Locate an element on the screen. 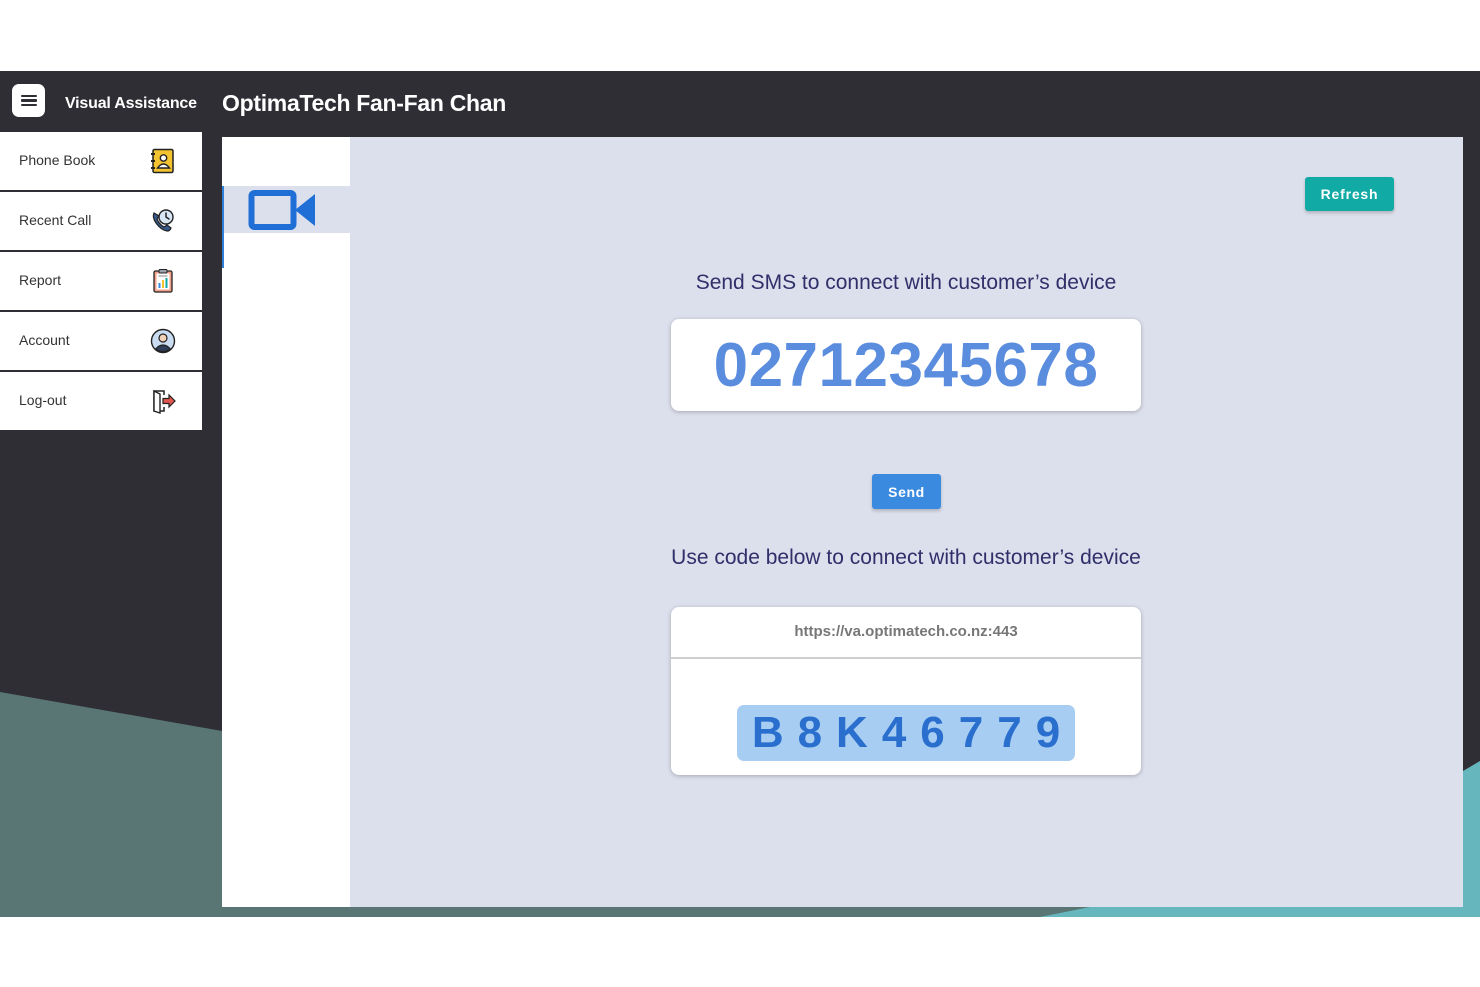  sidebar-item-account: Account is located at coordinates (101, 342).